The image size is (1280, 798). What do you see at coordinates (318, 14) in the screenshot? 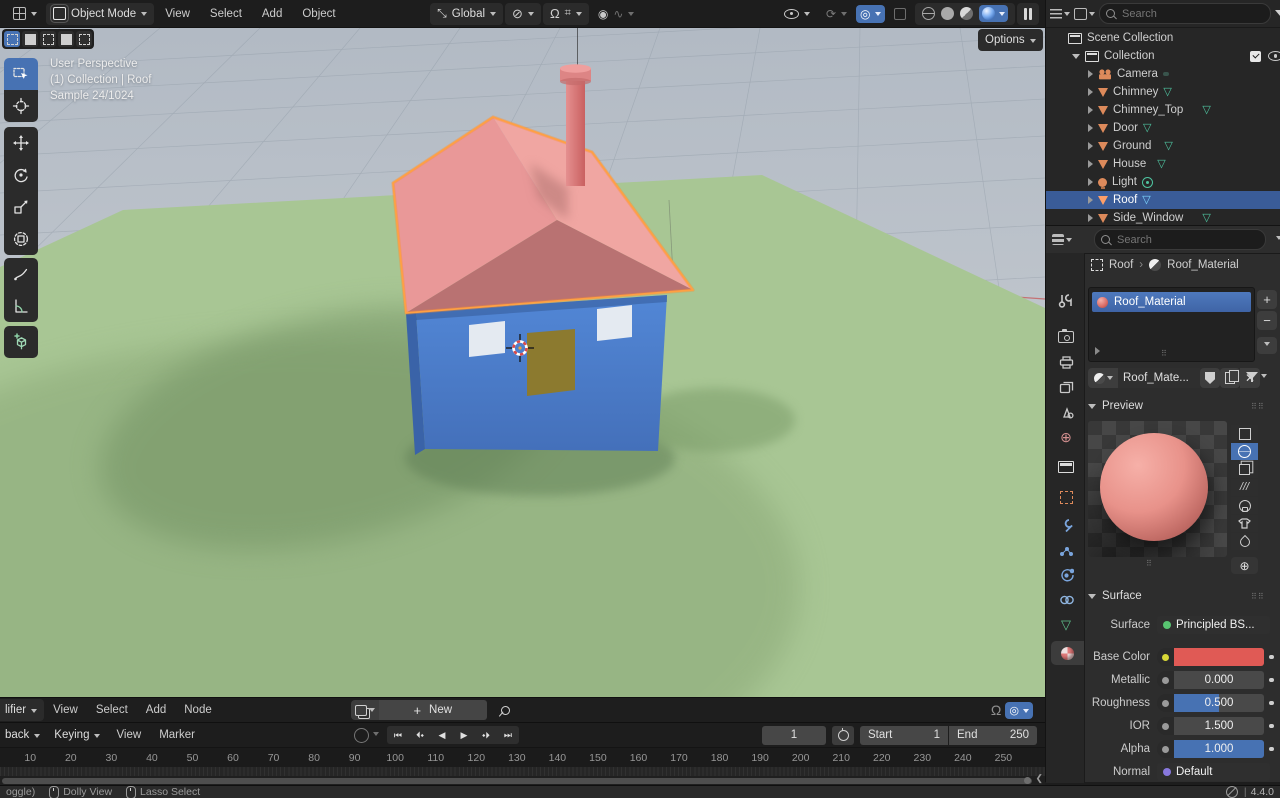
I see `menu-object: Object` at bounding box center [318, 14].